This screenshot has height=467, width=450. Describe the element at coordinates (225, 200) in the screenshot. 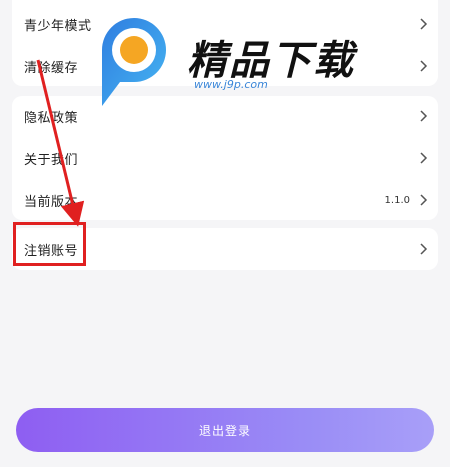

I see `current-version-item: 当前版本 1.1.0` at that location.